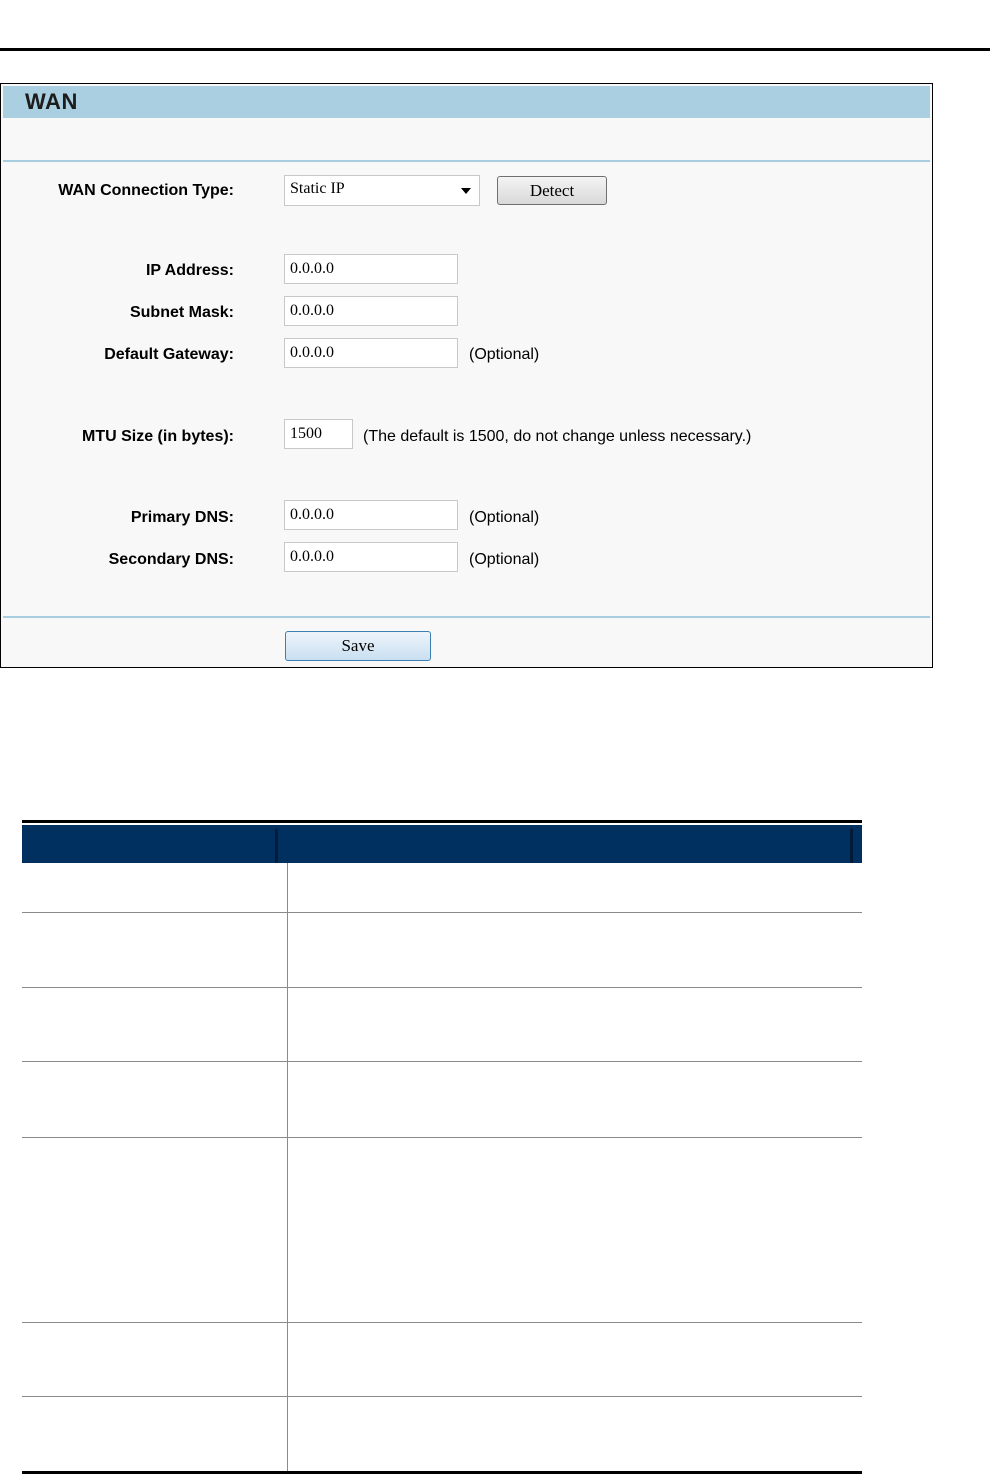 The height and width of the screenshot is (1477, 990). Describe the element at coordinates (442, 844) in the screenshot. I see `table-header` at that location.